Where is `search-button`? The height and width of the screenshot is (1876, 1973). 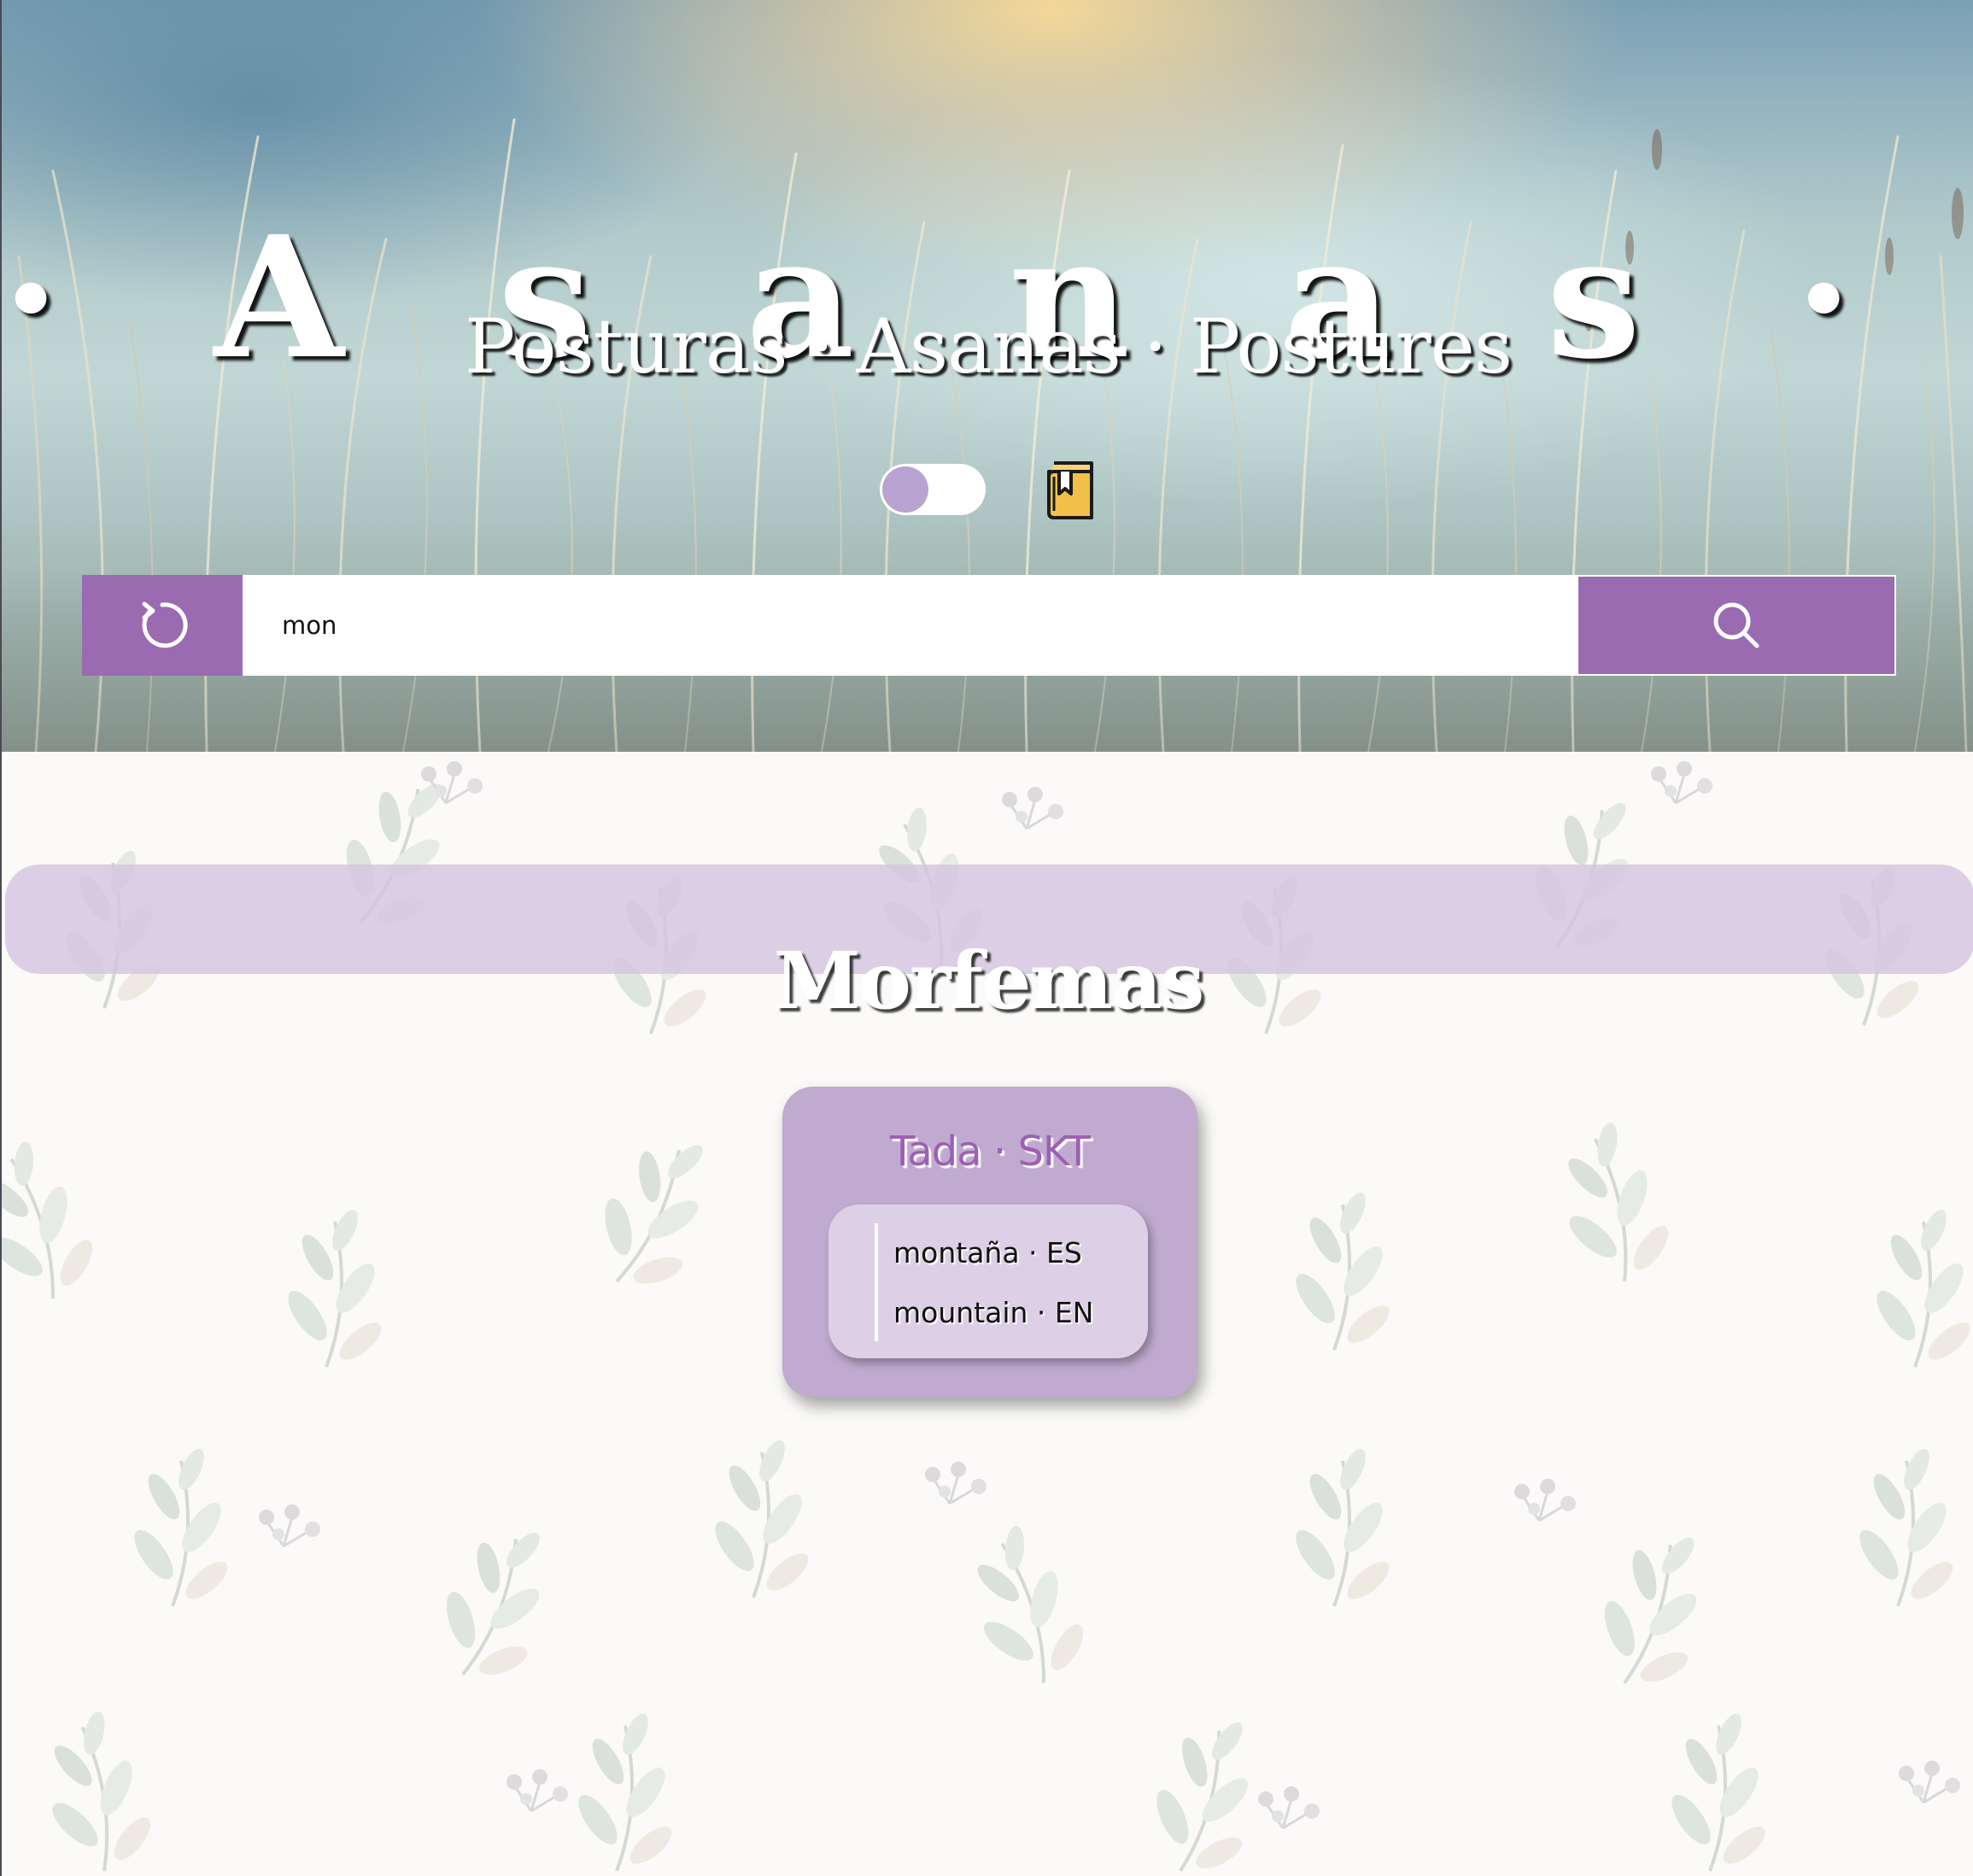
search-button is located at coordinates (1736, 625).